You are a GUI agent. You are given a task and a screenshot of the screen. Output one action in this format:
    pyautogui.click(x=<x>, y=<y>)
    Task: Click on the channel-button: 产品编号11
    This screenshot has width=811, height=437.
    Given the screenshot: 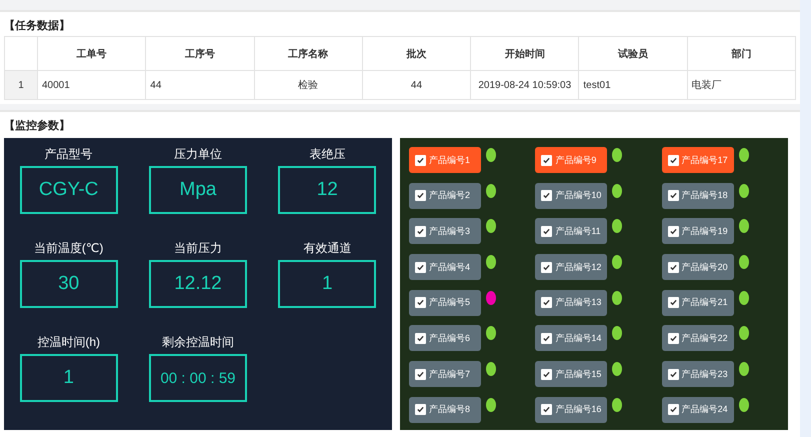 What is the action you would take?
    pyautogui.click(x=571, y=231)
    